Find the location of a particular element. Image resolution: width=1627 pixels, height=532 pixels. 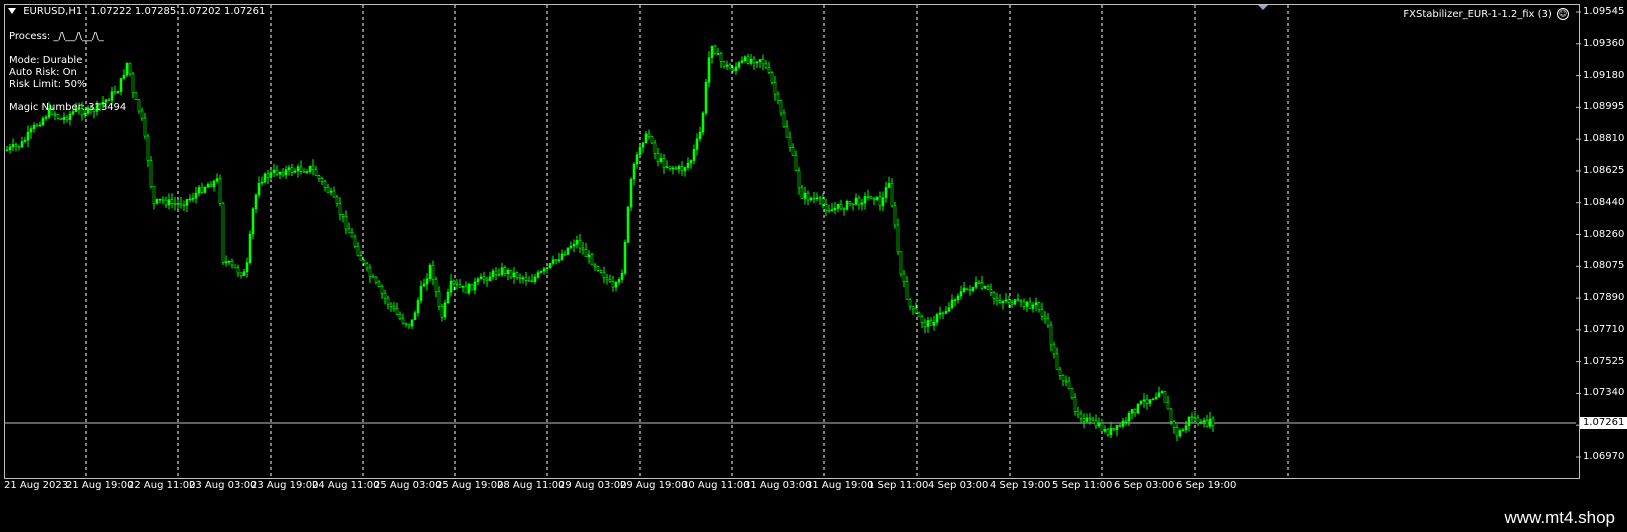

ohlc-values: 1.07222 1.07285 1.07202 1.07261 is located at coordinates (178, 11).